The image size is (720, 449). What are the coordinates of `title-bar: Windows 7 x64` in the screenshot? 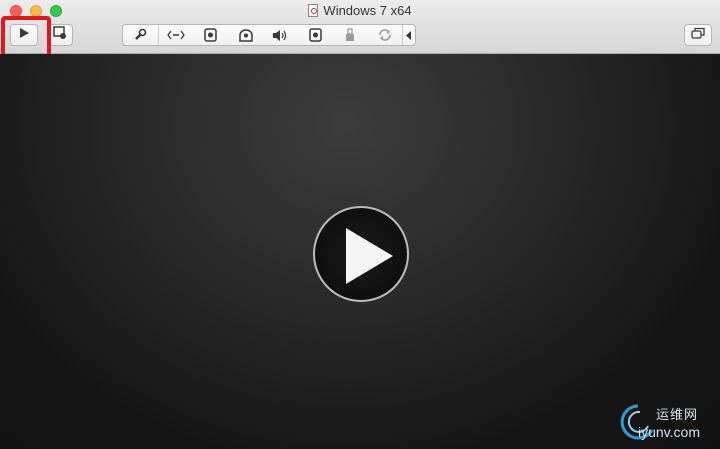 It's located at (360, 27).